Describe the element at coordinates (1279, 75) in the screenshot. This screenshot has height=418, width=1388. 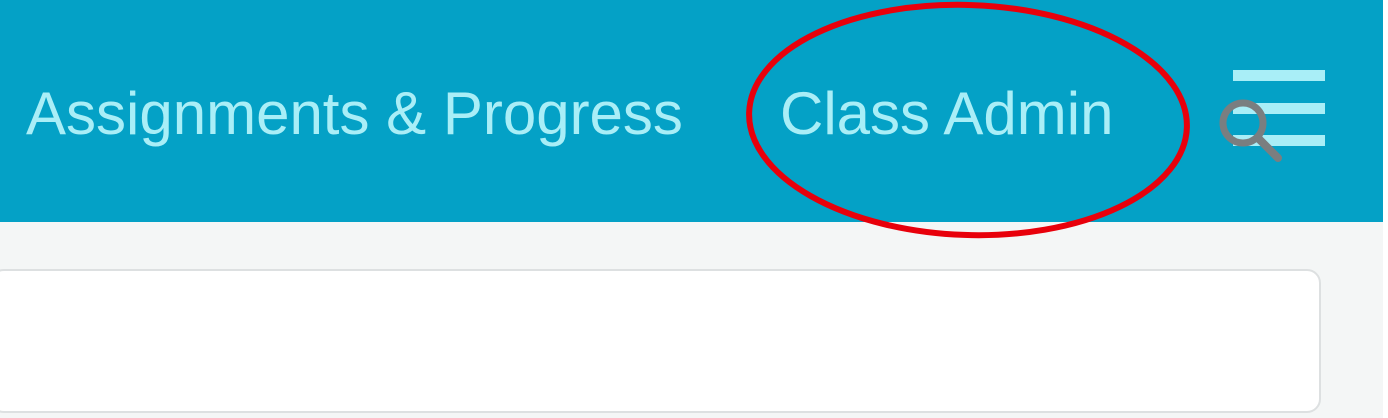
I see `hamburger-bar-top` at that location.